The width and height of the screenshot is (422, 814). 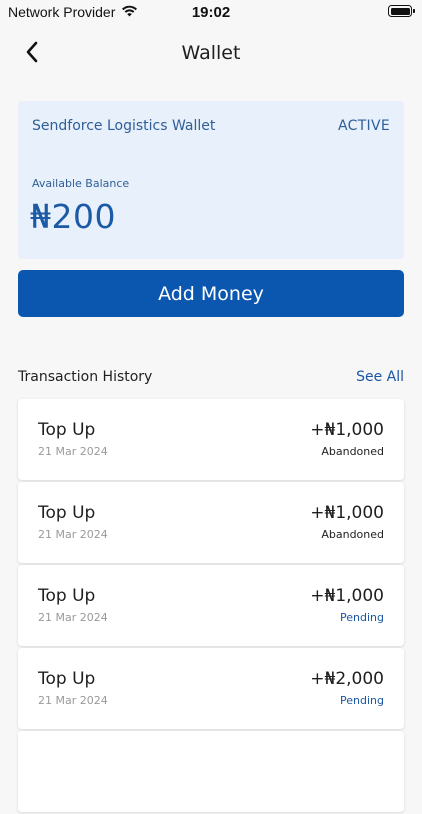 What do you see at coordinates (380, 377) in the screenshot?
I see `see-all-link: See All` at bounding box center [380, 377].